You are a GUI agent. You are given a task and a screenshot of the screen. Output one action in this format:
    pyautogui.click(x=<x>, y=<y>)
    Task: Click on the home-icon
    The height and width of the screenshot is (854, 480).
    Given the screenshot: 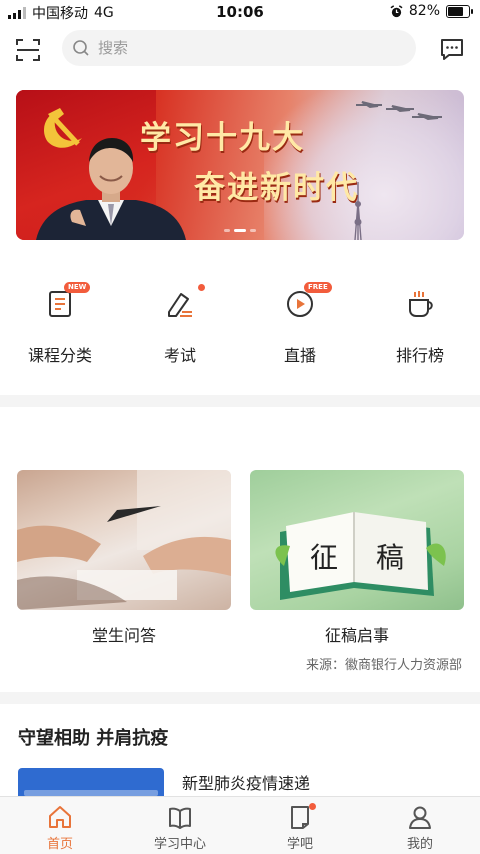 What is the action you would take?
    pyautogui.click(x=60, y=817)
    